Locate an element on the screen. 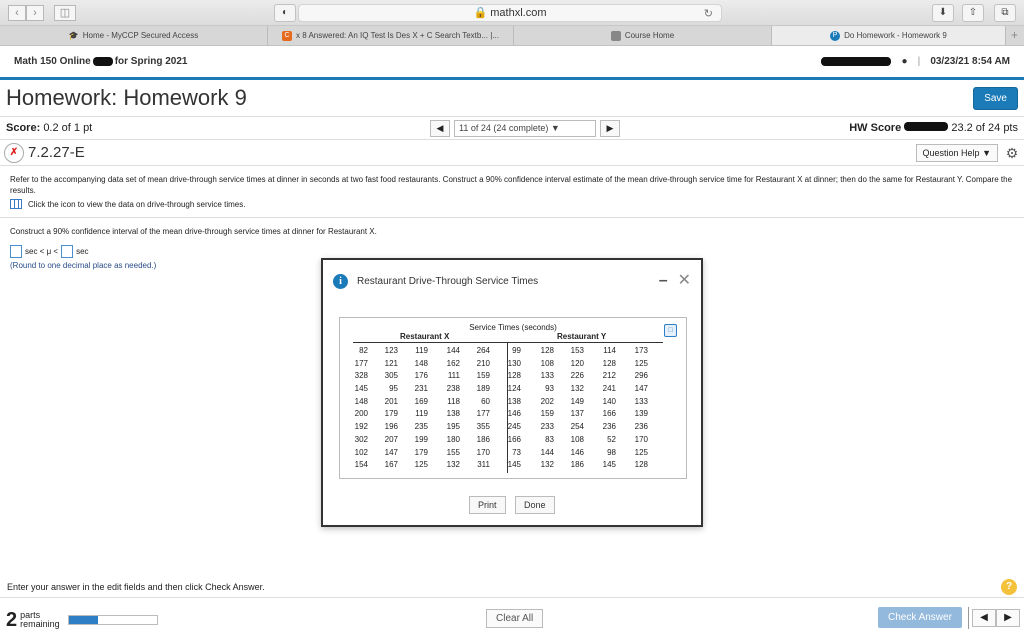 The image size is (1024, 640). previous-part-button: ◀ is located at coordinates (984, 618).